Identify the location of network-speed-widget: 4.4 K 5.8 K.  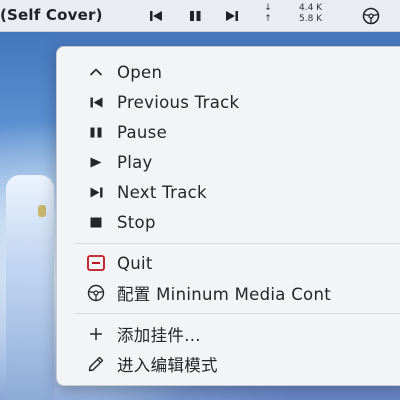
(310, 14).